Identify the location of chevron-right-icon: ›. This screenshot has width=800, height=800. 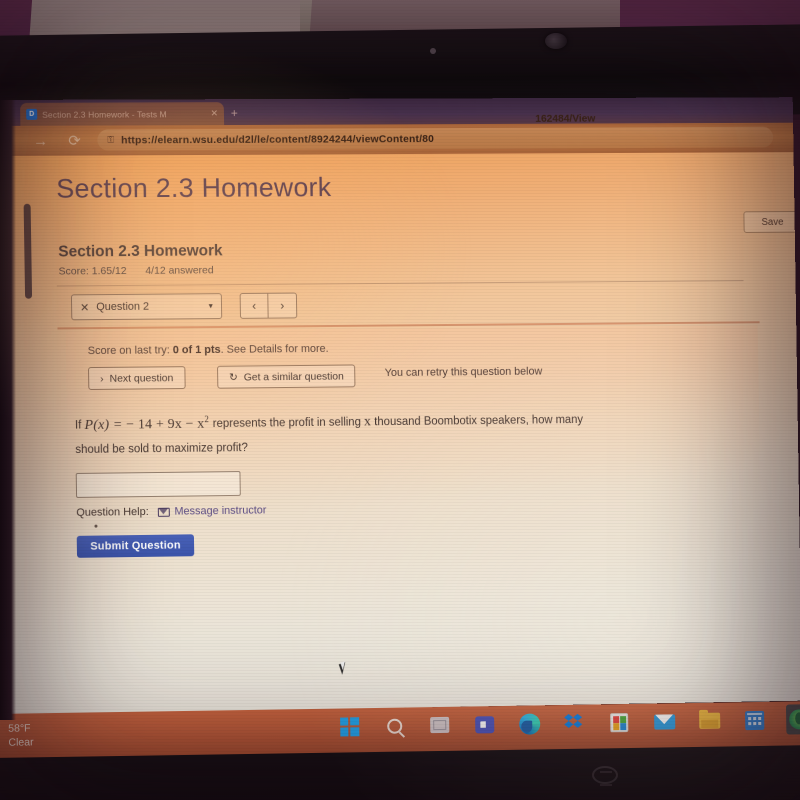
(102, 378).